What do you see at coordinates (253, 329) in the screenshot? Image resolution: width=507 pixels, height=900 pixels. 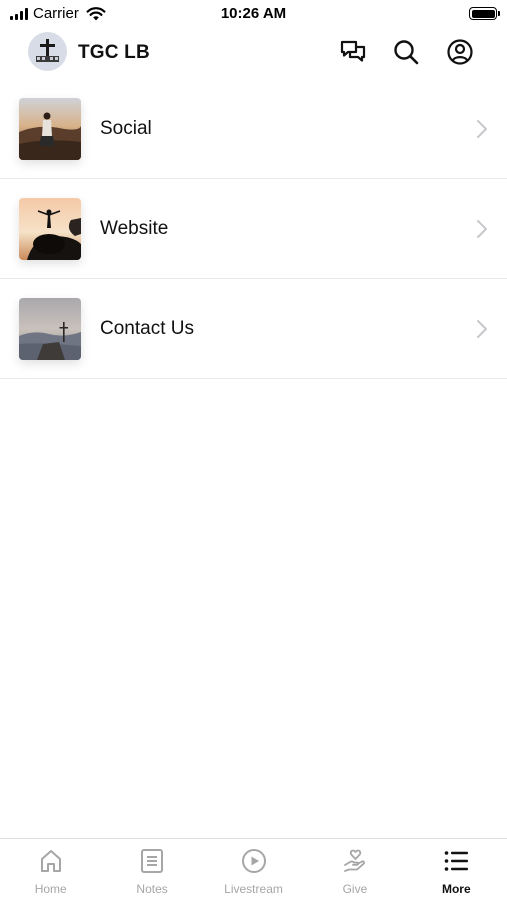 I see `list-item-contact-us: Contact Us` at bounding box center [253, 329].